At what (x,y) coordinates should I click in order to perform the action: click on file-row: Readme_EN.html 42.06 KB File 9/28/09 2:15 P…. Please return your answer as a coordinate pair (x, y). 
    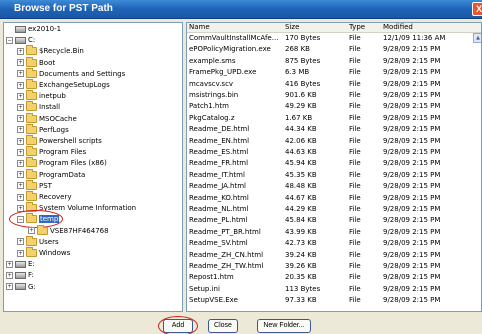
    Looking at the image, I should click on (334, 141).